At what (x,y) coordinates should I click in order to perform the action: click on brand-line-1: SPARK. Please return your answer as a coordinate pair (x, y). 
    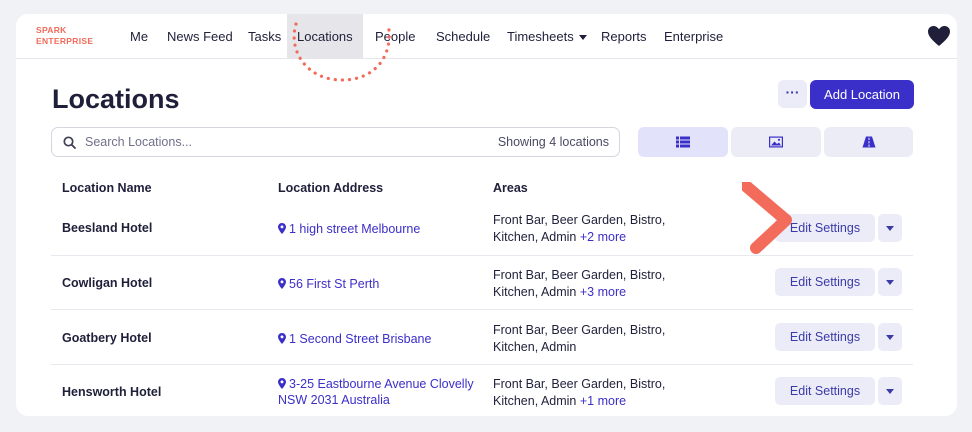
    Looking at the image, I should click on (51, 30).